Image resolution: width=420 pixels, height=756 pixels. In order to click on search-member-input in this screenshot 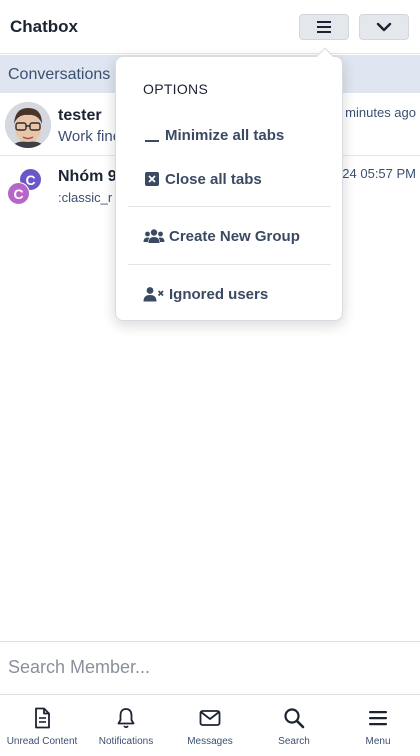, I will do `click(210, 667)`.